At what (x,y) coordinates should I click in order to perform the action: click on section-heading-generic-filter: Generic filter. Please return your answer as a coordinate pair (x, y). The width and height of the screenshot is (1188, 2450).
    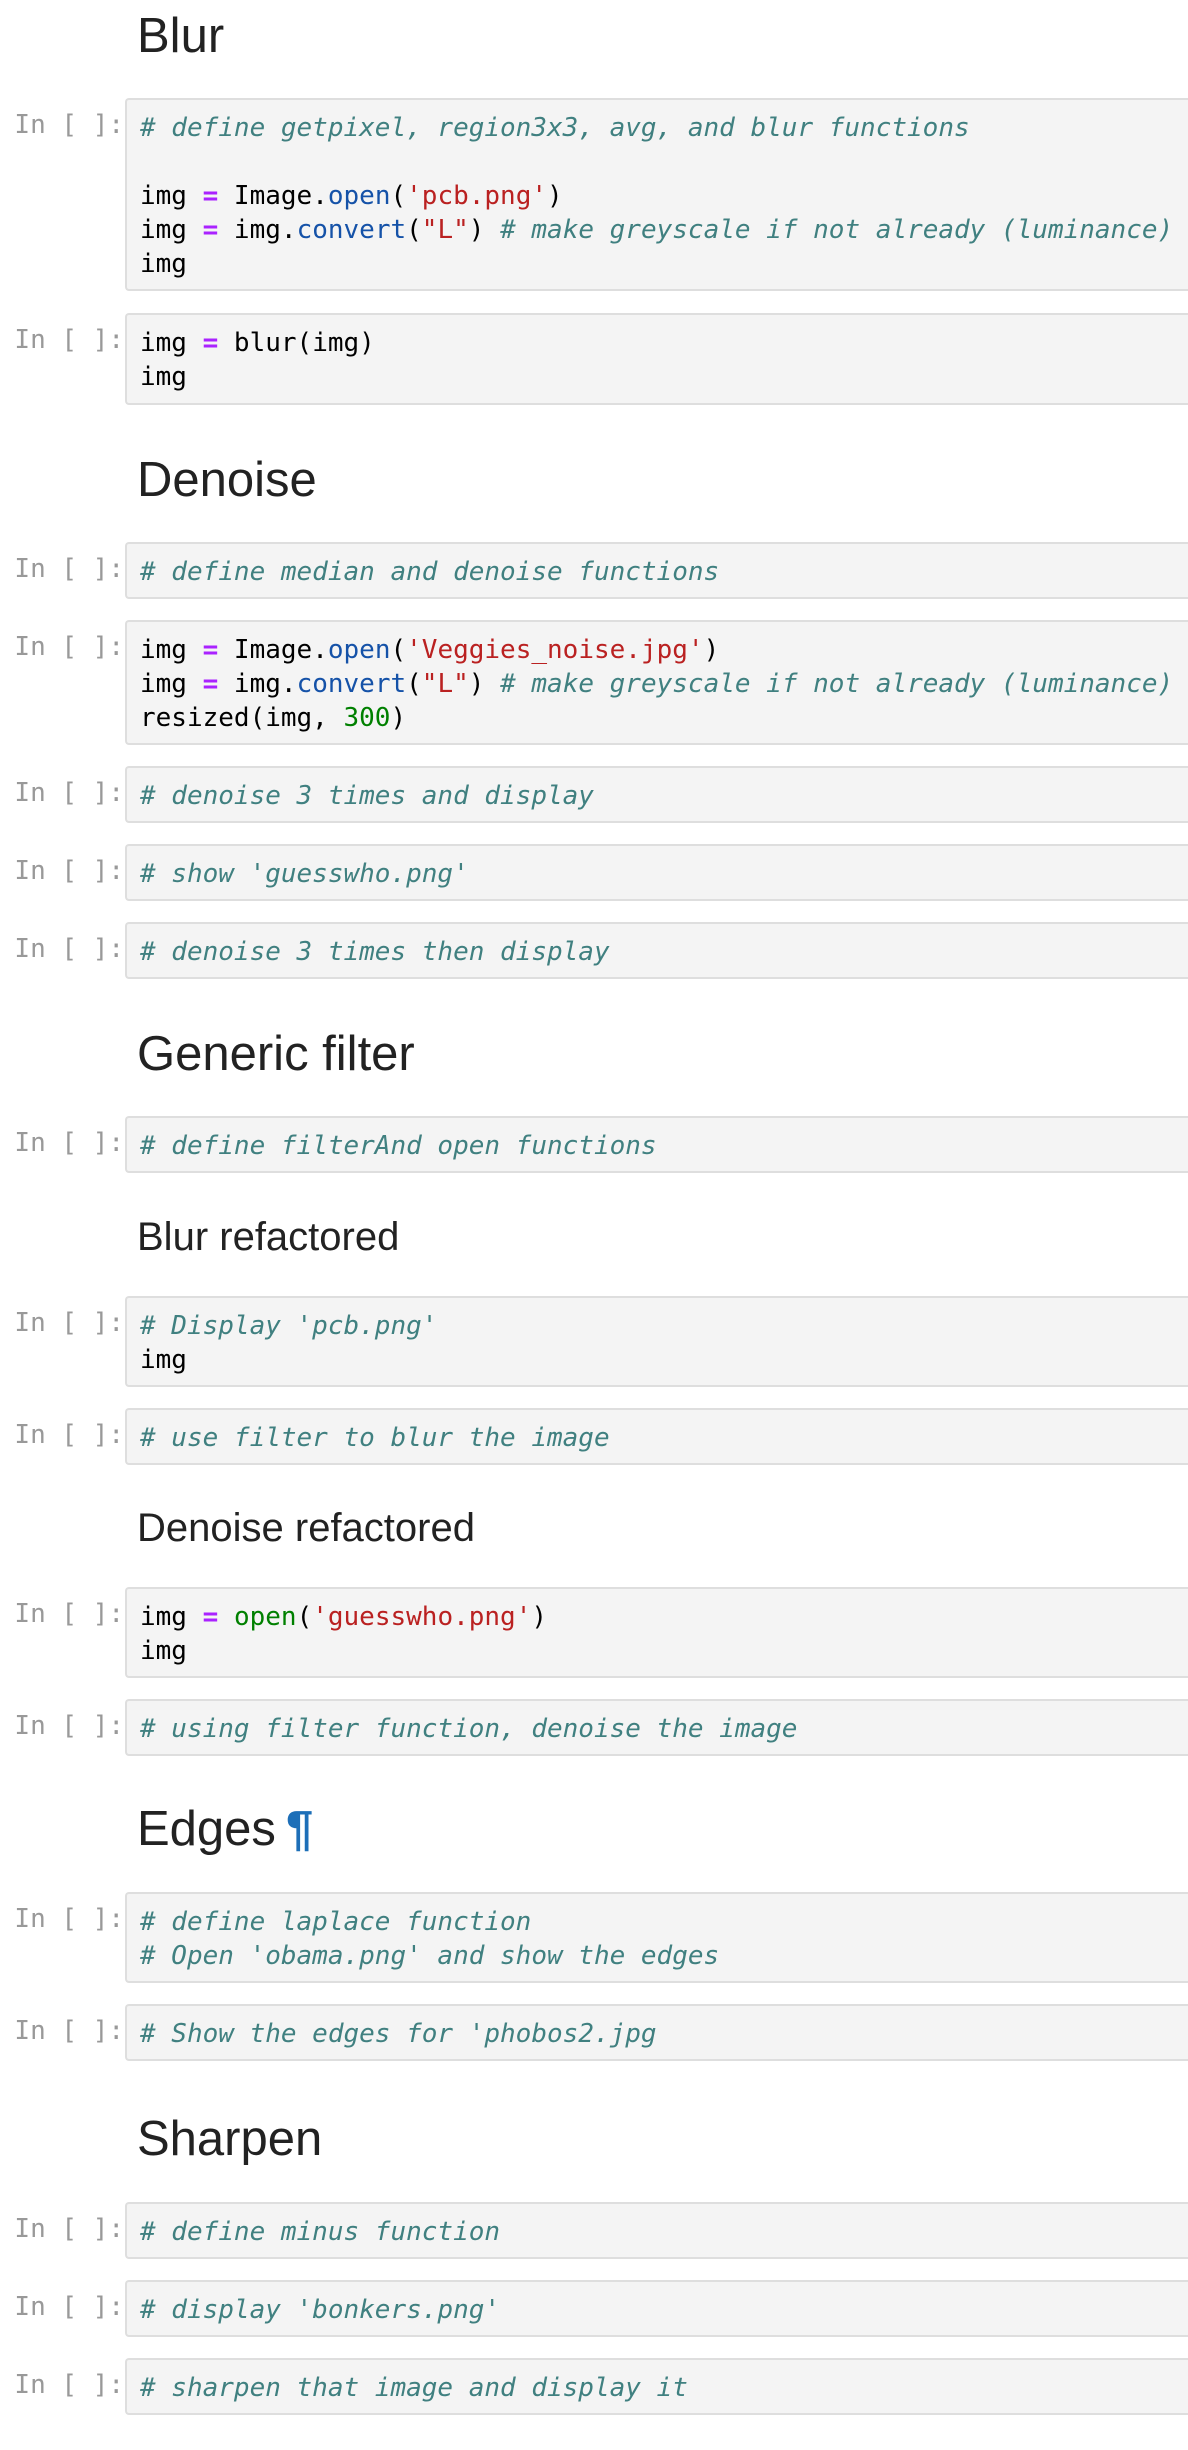
    Looking at the image, I should click on (276, 1054).